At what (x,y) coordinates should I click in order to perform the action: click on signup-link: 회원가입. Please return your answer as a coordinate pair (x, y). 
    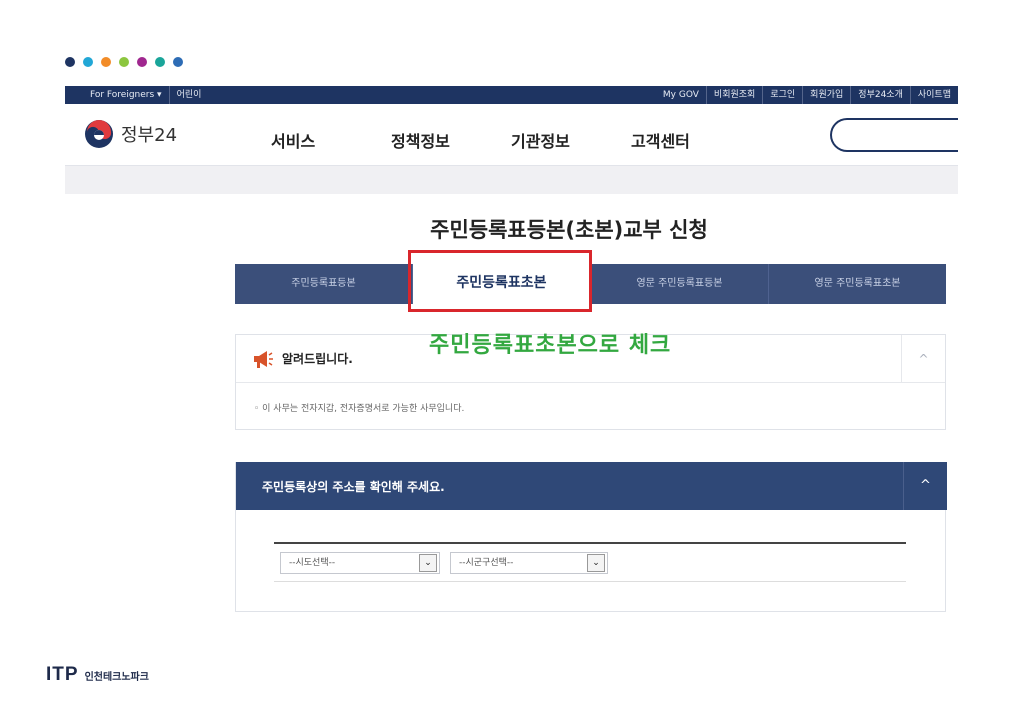
    Looking at the image, I should click on (827, 95).